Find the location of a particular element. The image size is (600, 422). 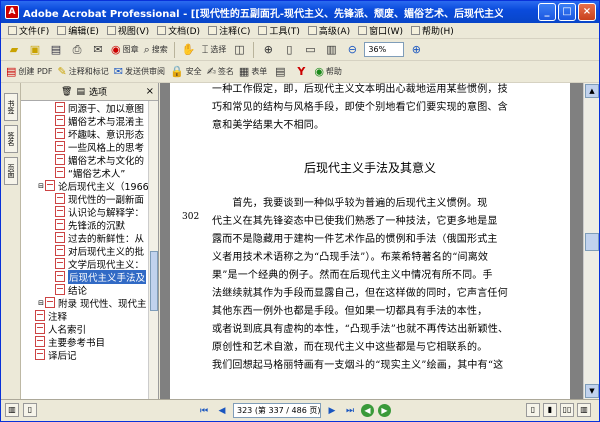

sign-button: ✍ 签名 is located at coordinates (220, 72).